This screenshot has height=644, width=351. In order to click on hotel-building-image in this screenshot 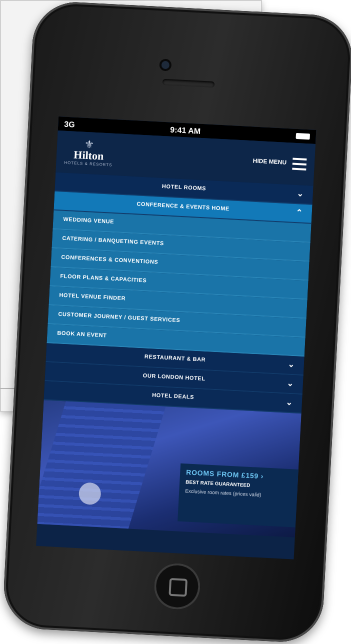, I will do `click(103, 469)`.